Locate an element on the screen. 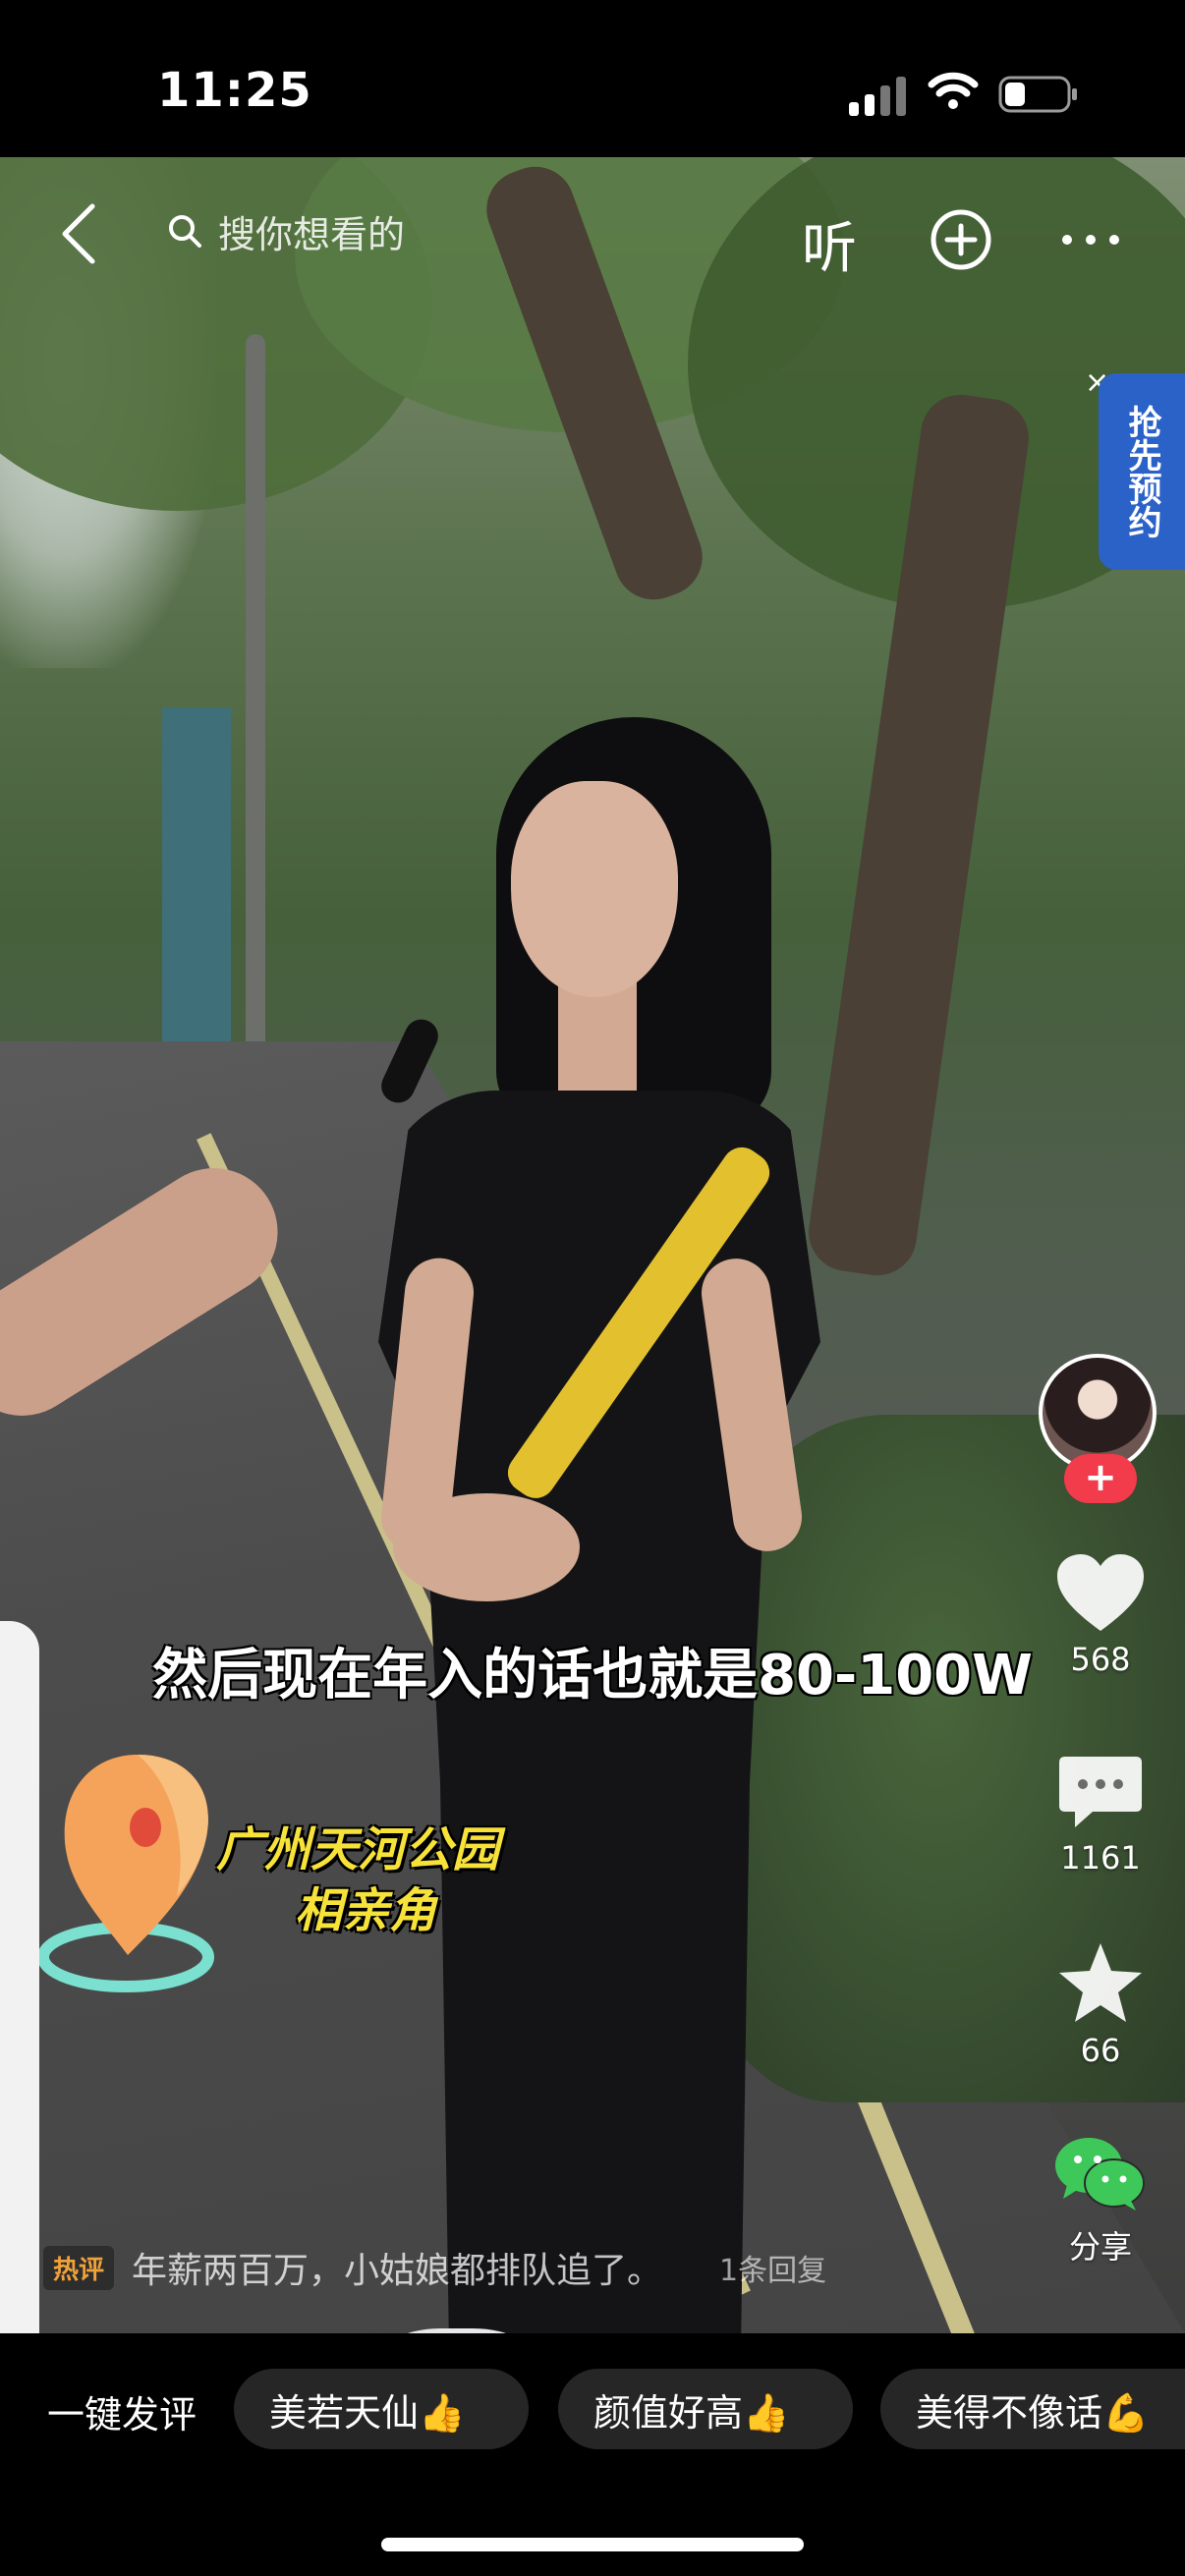  follow-button: + is located at coordinates (1100, 1478).